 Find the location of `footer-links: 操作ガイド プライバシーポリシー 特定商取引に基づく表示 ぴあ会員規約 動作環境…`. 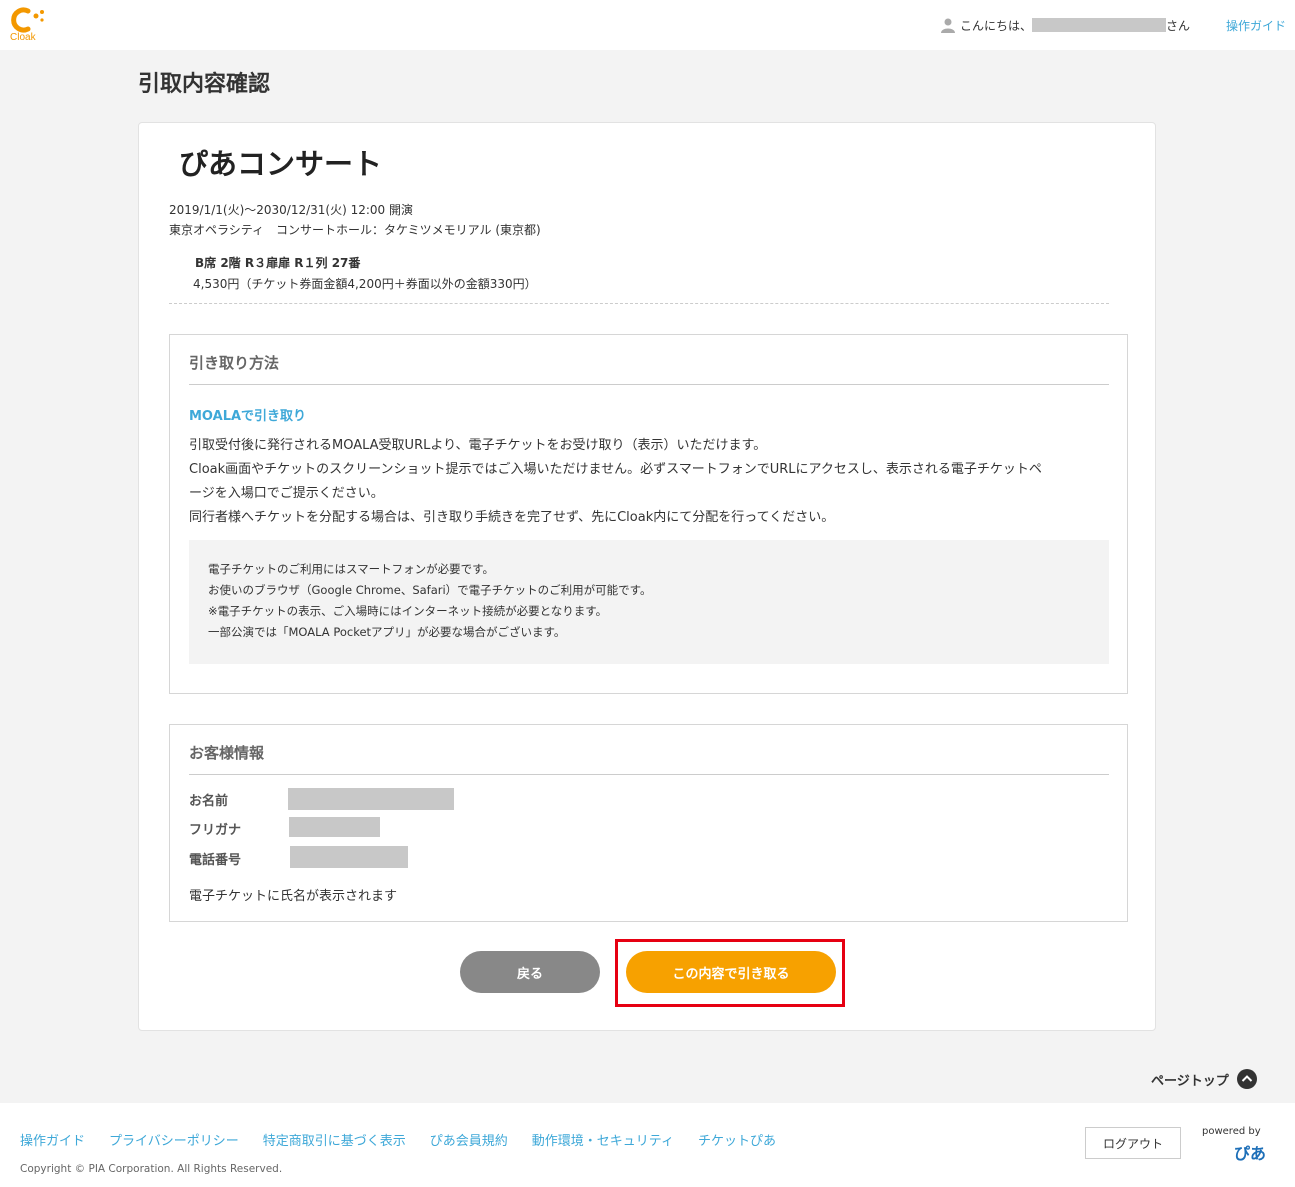

footer-links: 操作ガイド プライバシーポリシー 特定商取引に基づく表示 ぴあ会員規約 動作環境… is located at coordinates (410, 1139).